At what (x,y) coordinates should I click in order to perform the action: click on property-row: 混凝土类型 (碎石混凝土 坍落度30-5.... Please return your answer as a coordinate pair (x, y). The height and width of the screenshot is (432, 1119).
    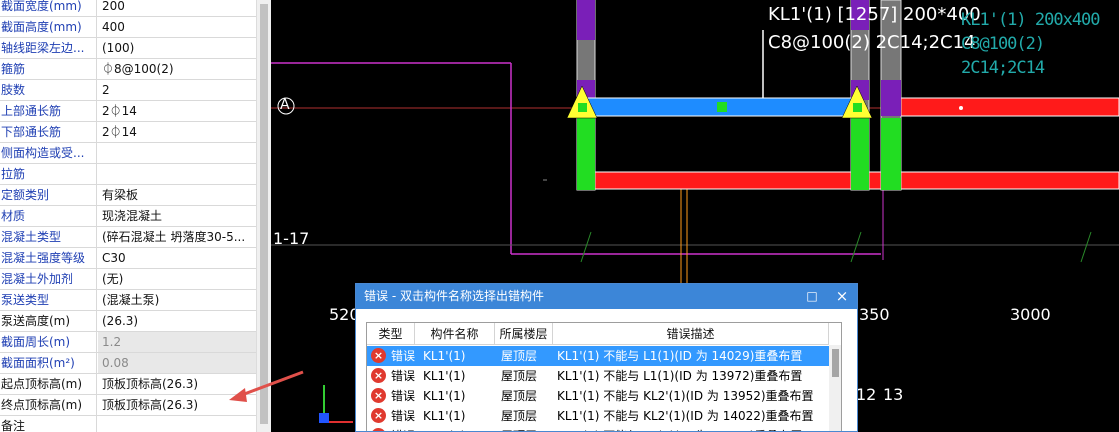
    Looking at the image, I should click on (128, 237).